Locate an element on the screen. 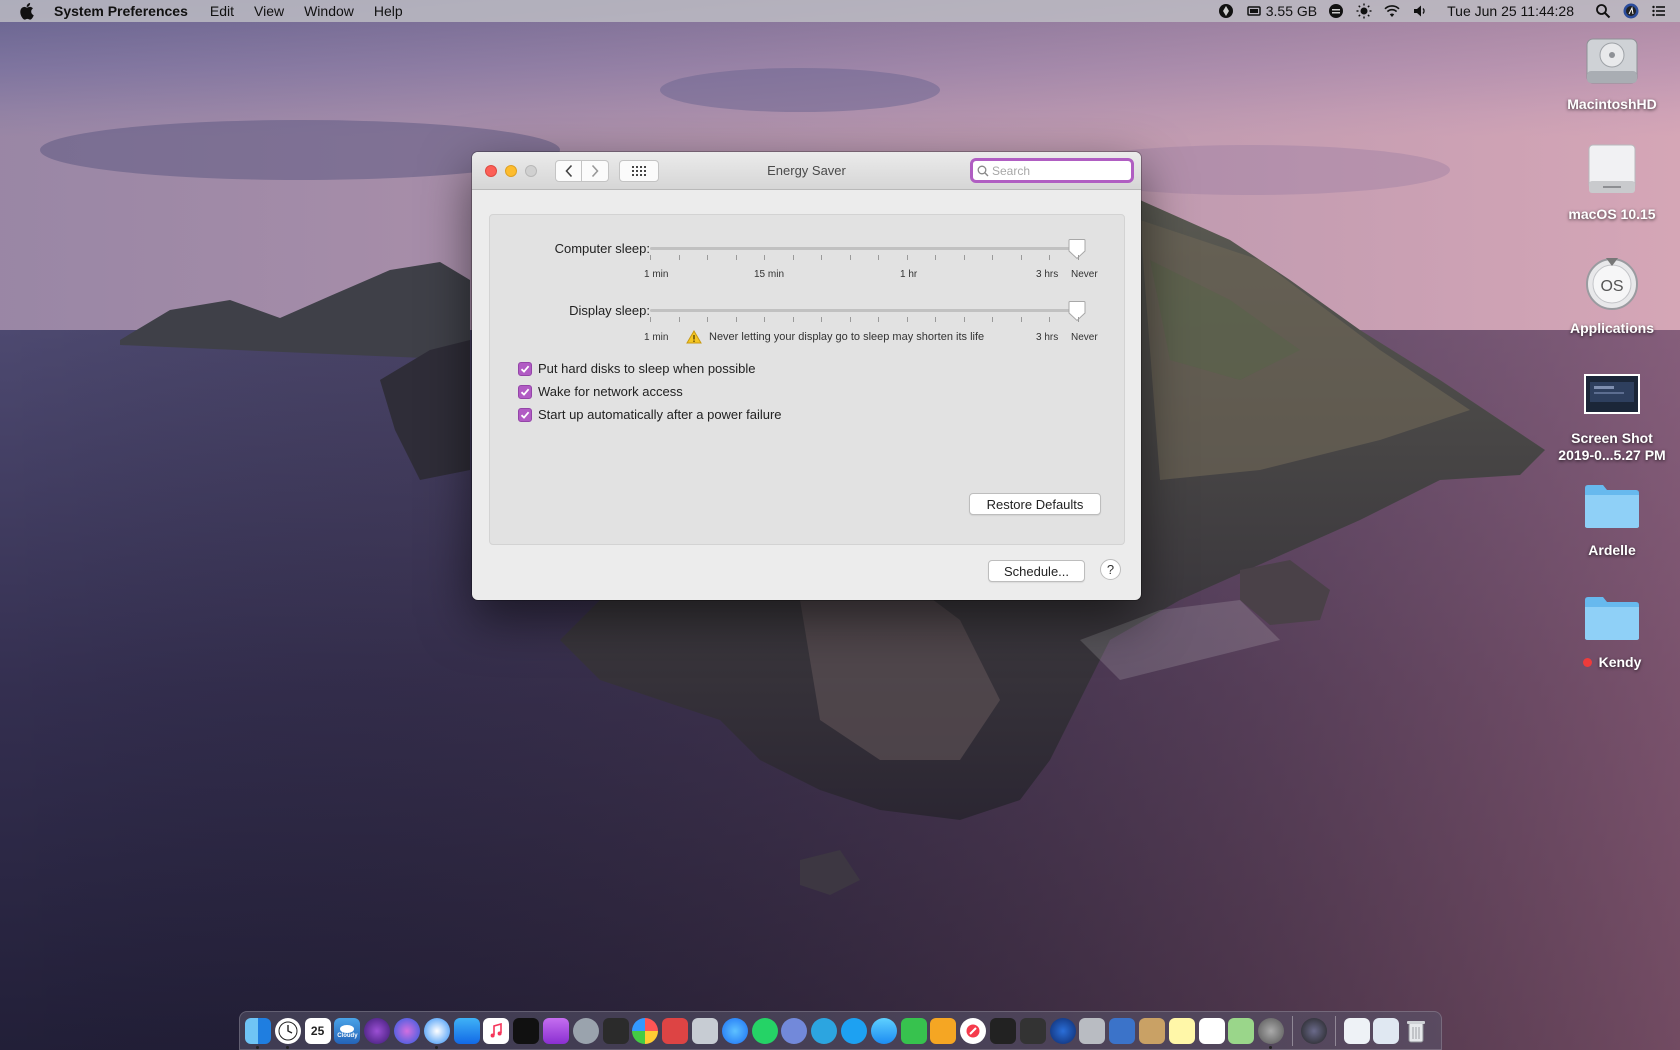 The width and height of the screenshot is (1680, 1050). messages-icon is located at coordinates (883, 1030).